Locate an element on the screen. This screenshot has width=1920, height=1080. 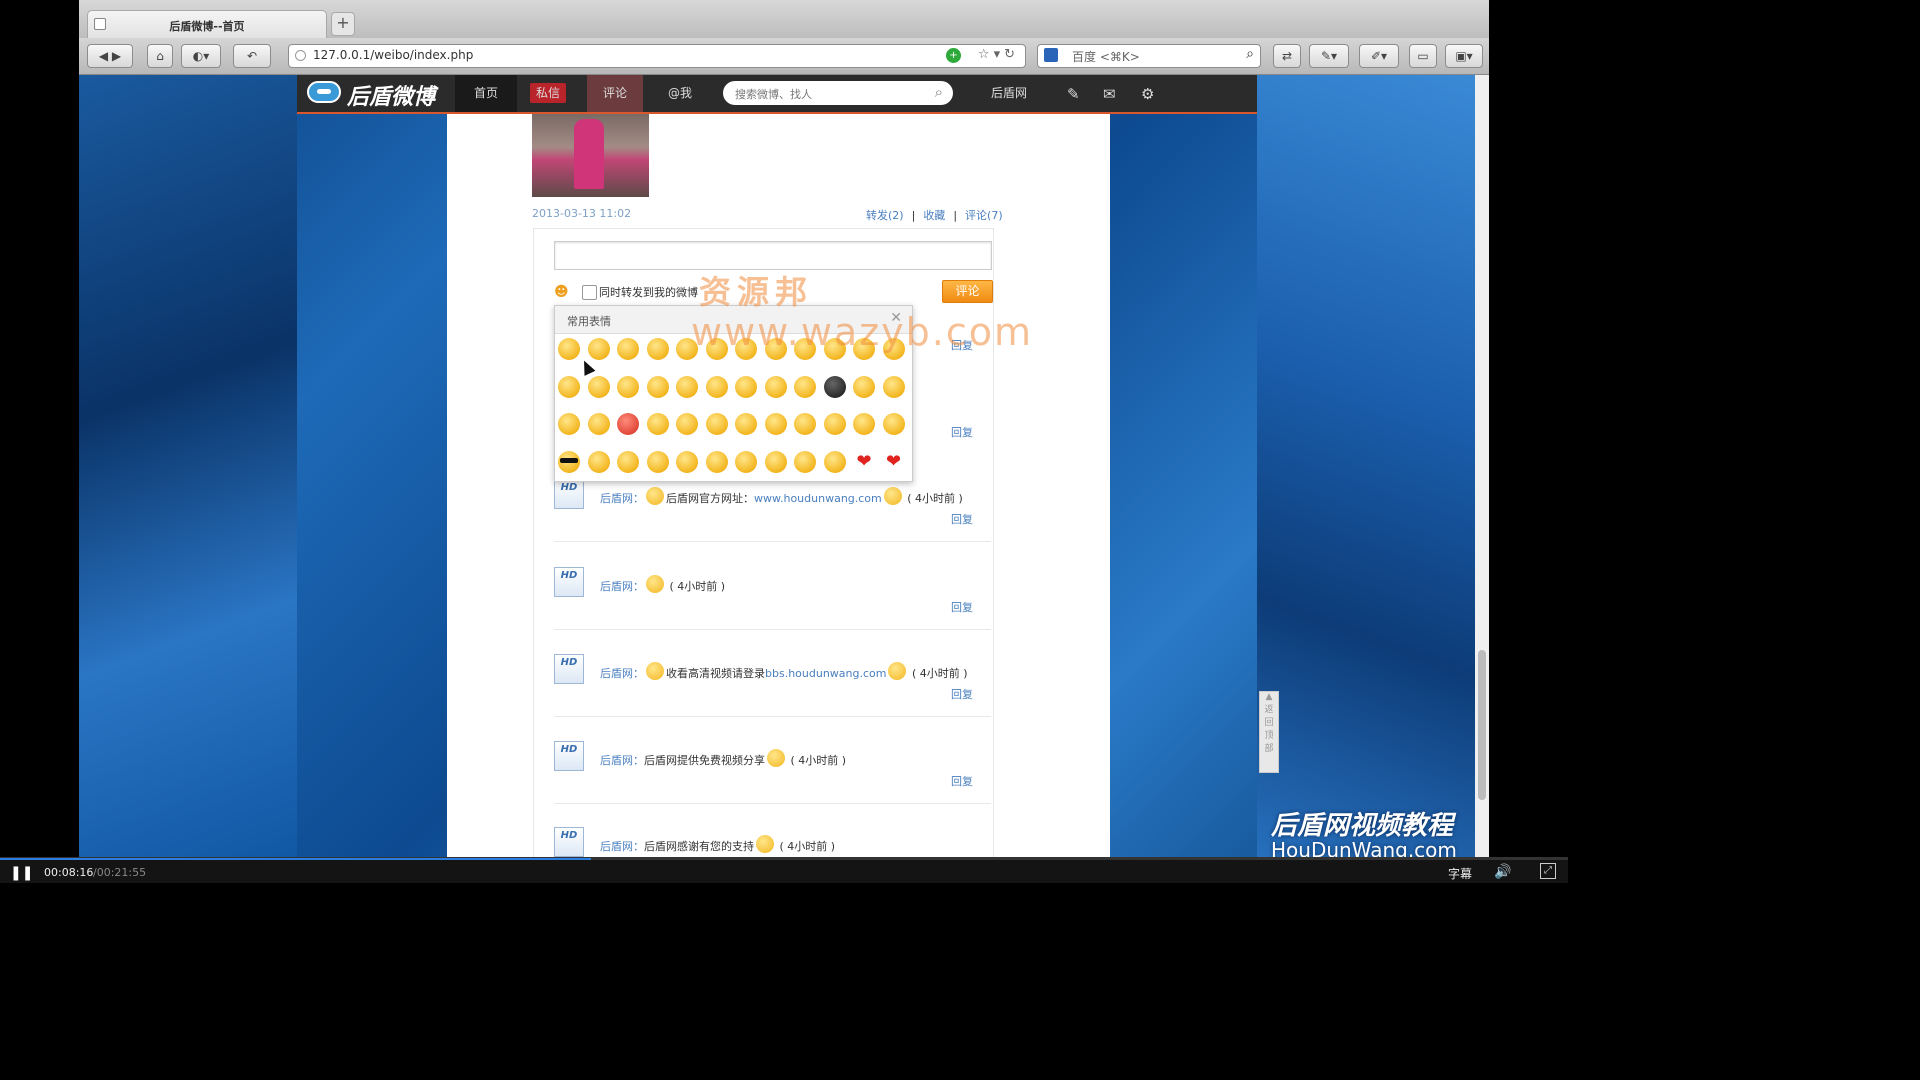
history-icon: ↶ is located at coordinates (252, 56).